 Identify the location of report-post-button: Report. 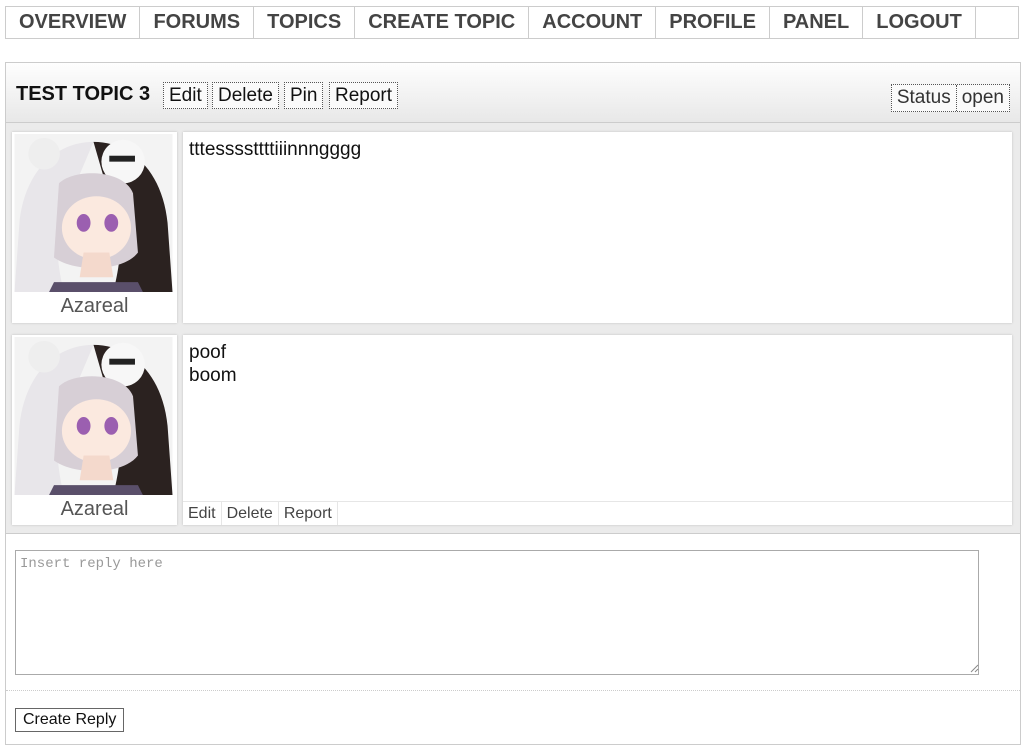
(308, 513).